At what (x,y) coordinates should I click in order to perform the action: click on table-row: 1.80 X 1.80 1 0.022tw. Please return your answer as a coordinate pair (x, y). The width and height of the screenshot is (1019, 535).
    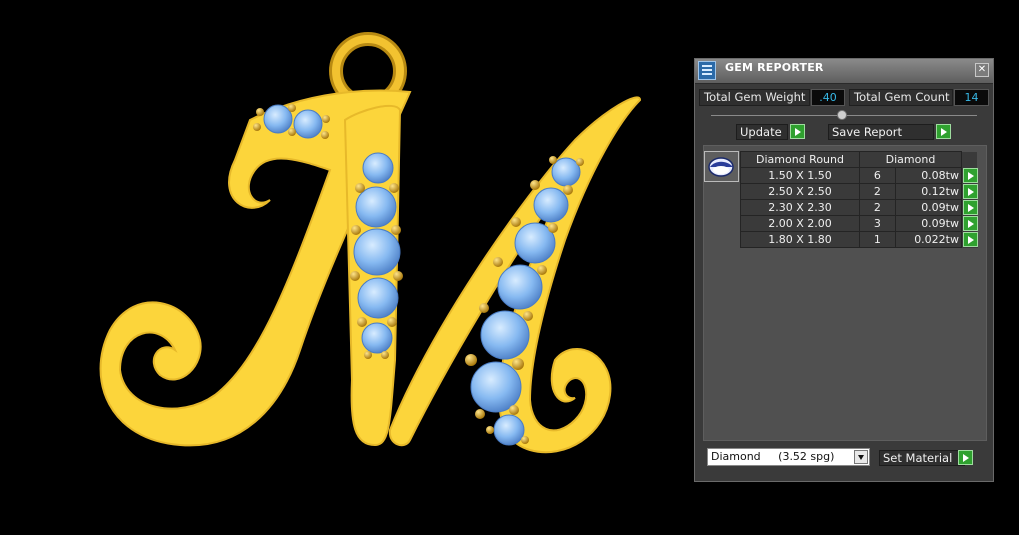
    Looking at the image, I should click on (859, 239).